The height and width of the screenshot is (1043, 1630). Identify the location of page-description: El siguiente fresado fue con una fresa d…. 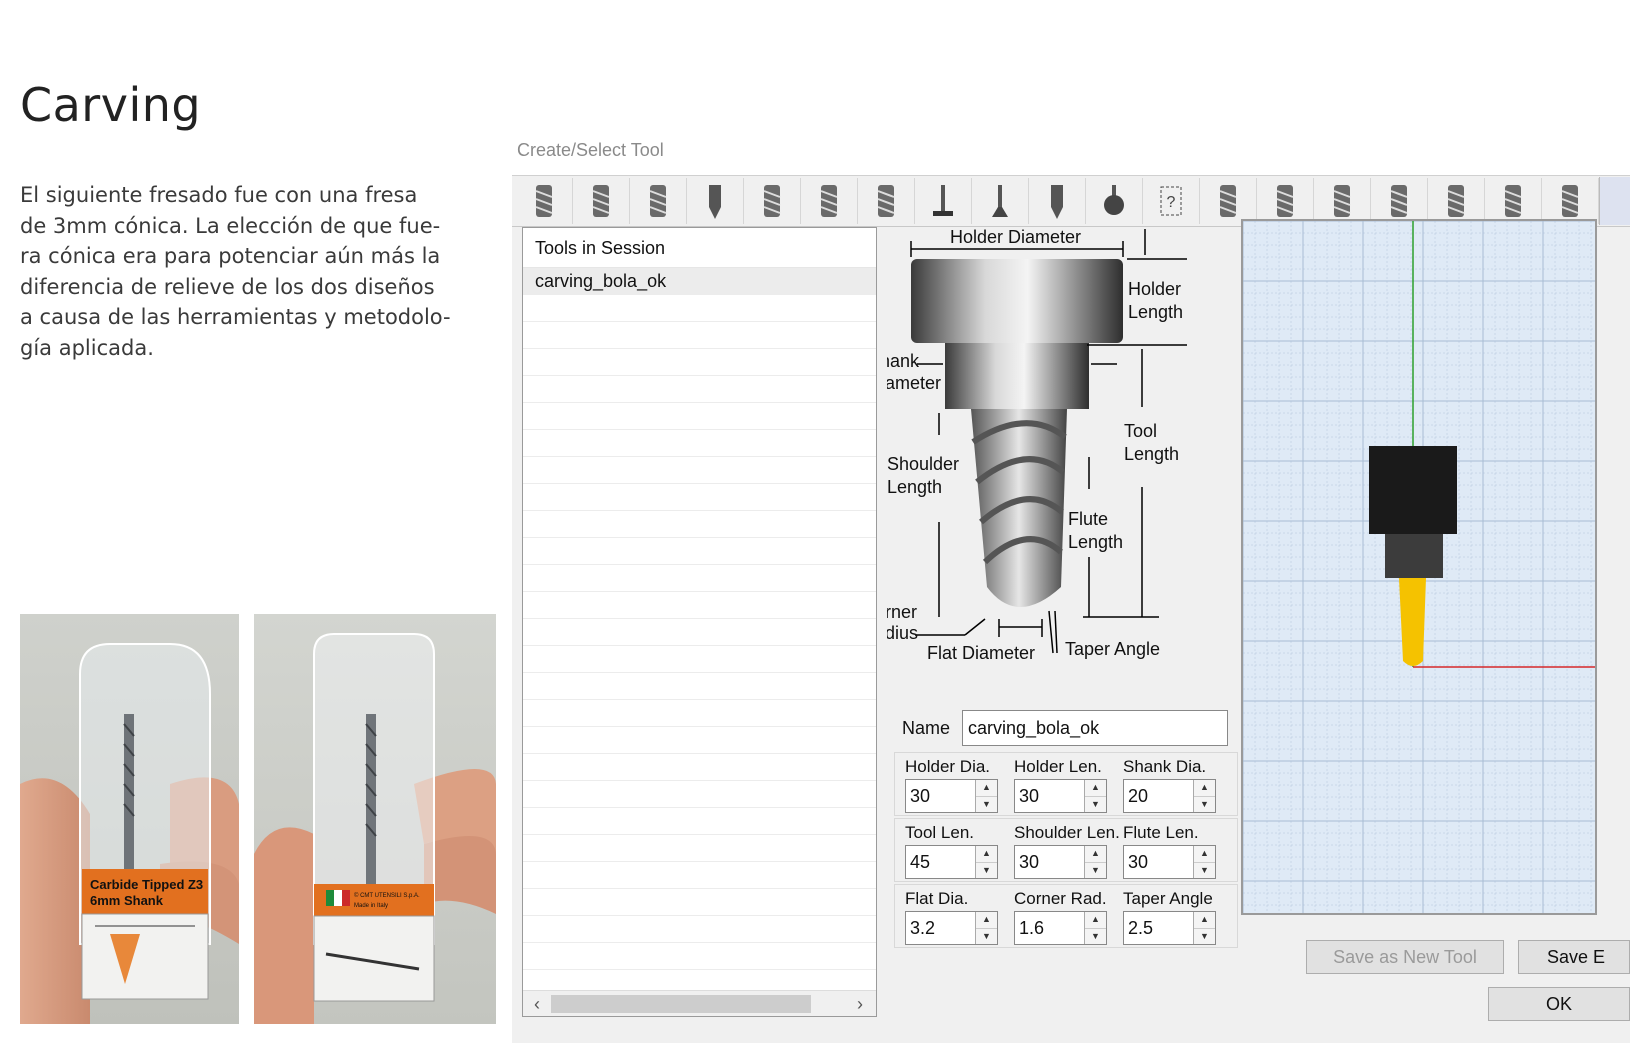
(235, 271).